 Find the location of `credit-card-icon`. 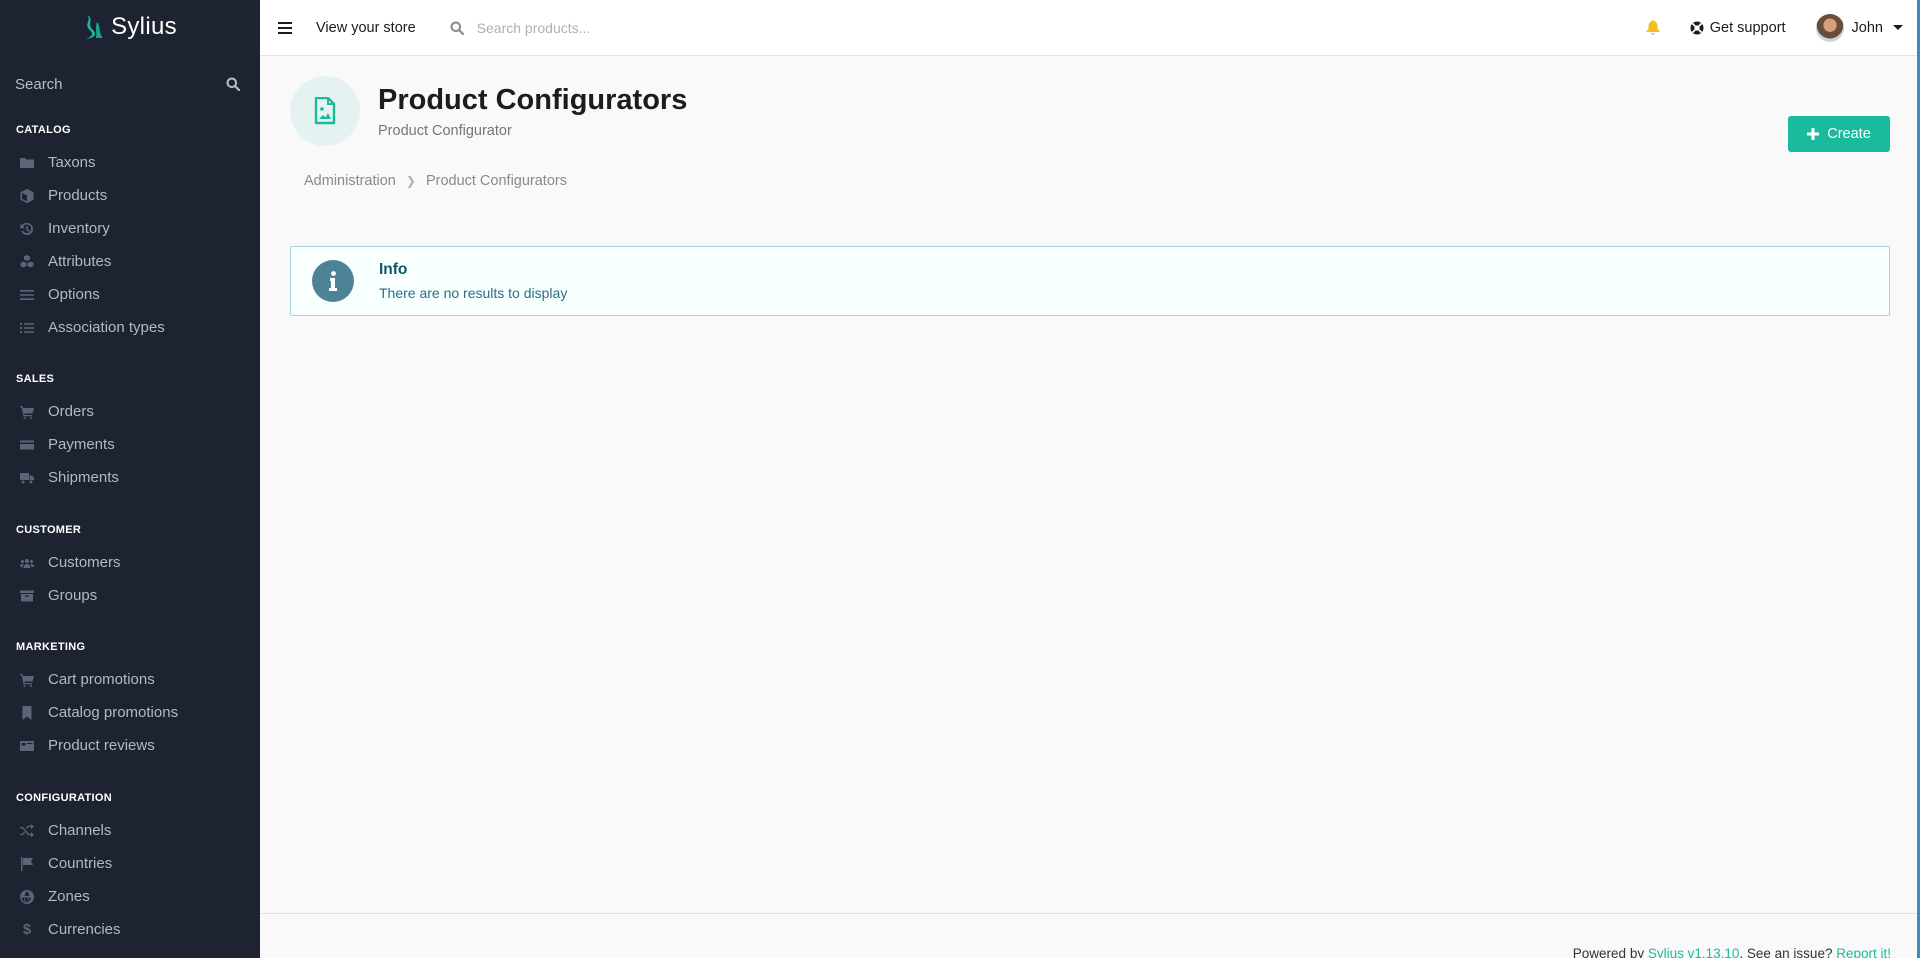

credit-card-icon is located at coordinates (27, 445).